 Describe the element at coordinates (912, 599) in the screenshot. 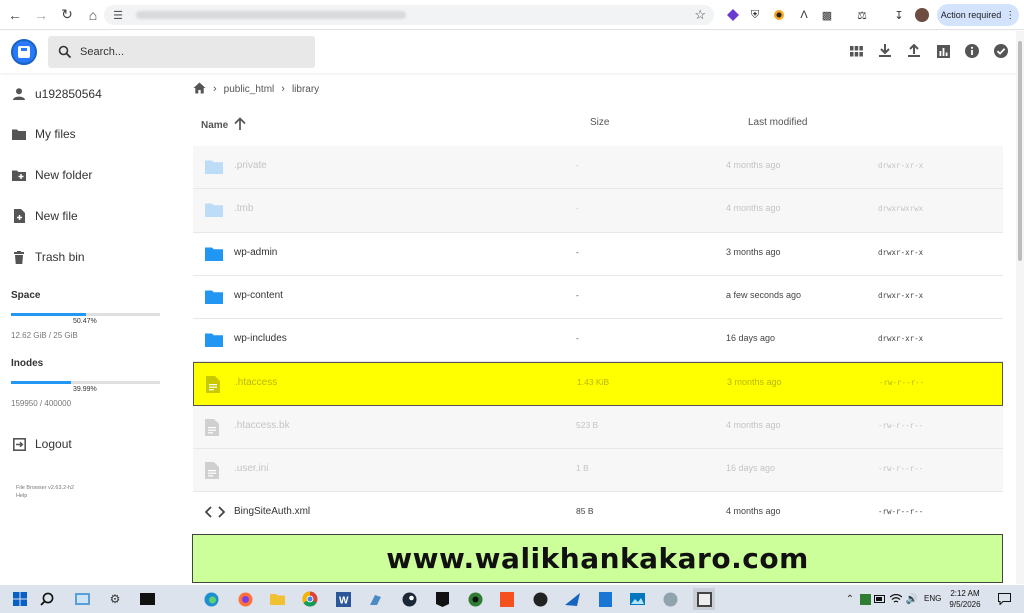

I see `volume-icon: 🔊` at that location.